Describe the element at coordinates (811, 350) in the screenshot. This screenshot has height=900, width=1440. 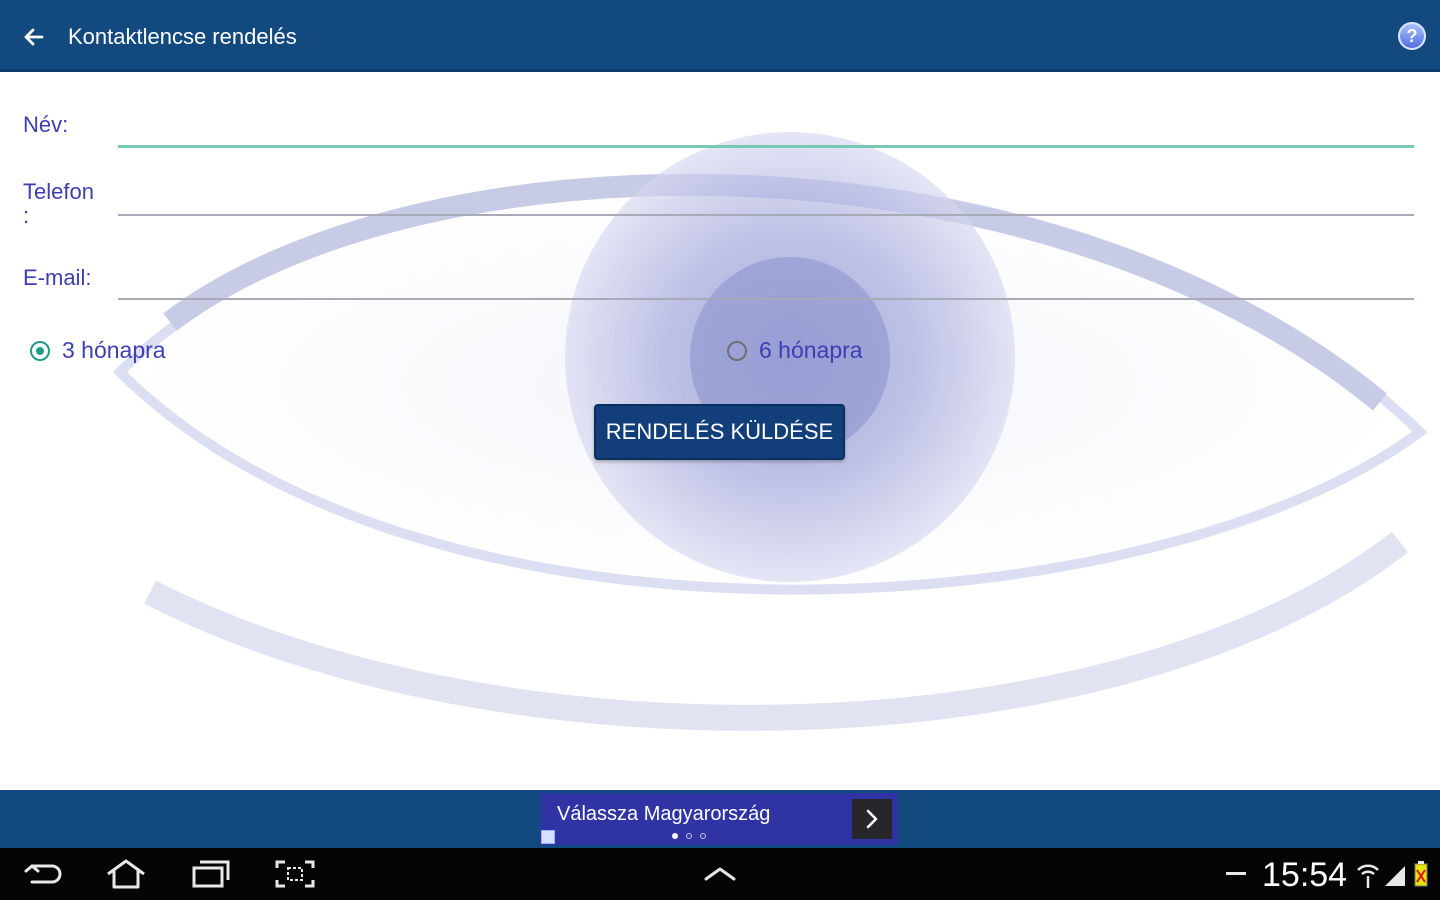
I see `radio-6-months-label: 6 hónapra` at that location.